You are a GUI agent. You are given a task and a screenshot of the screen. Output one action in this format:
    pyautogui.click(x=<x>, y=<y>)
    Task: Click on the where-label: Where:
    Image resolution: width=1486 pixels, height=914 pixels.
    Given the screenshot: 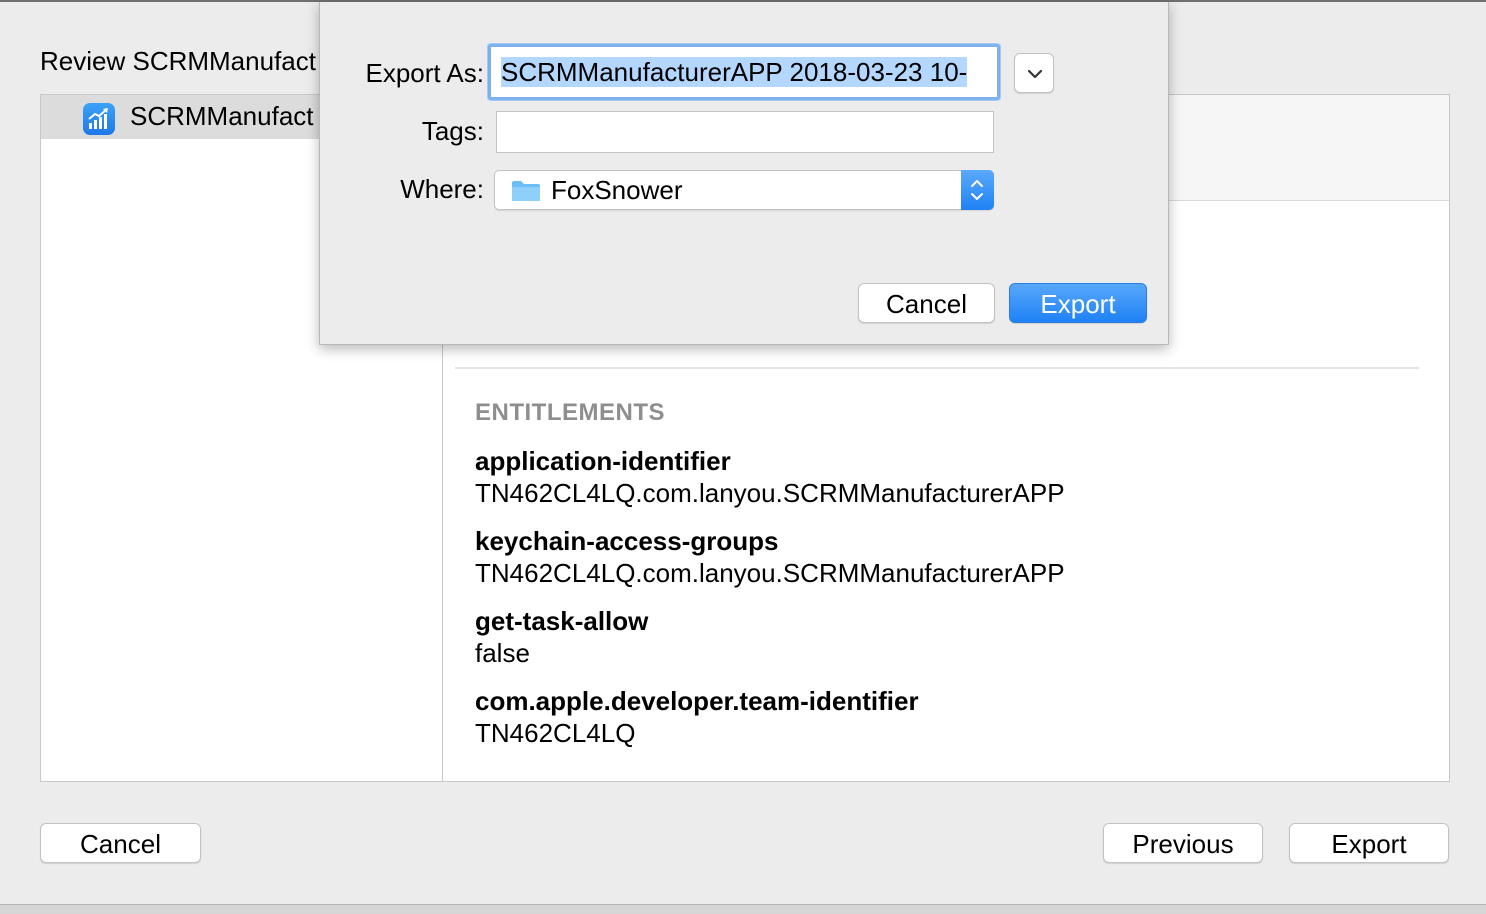 What is the action you would take?
    pyautogui.click(x=442, y=189)
    